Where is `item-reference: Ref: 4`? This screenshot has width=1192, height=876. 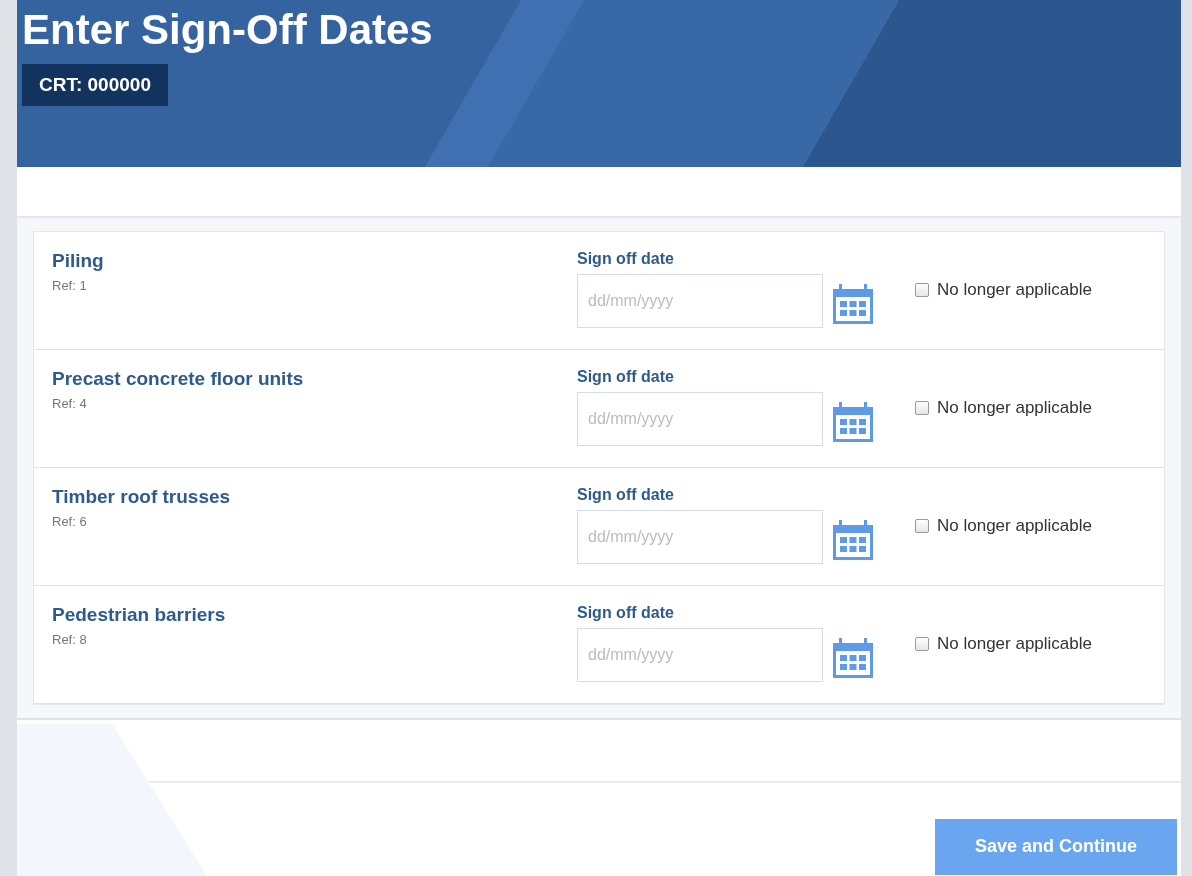 item-reference: Ref: 4 is located at coordinates (69, 403).